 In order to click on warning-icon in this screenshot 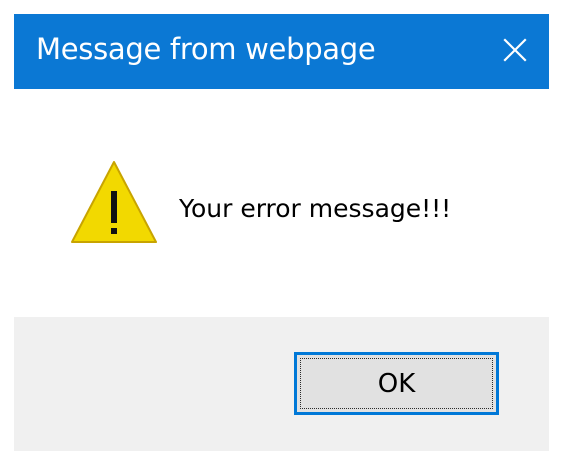, I will do `click(114, 202)`.